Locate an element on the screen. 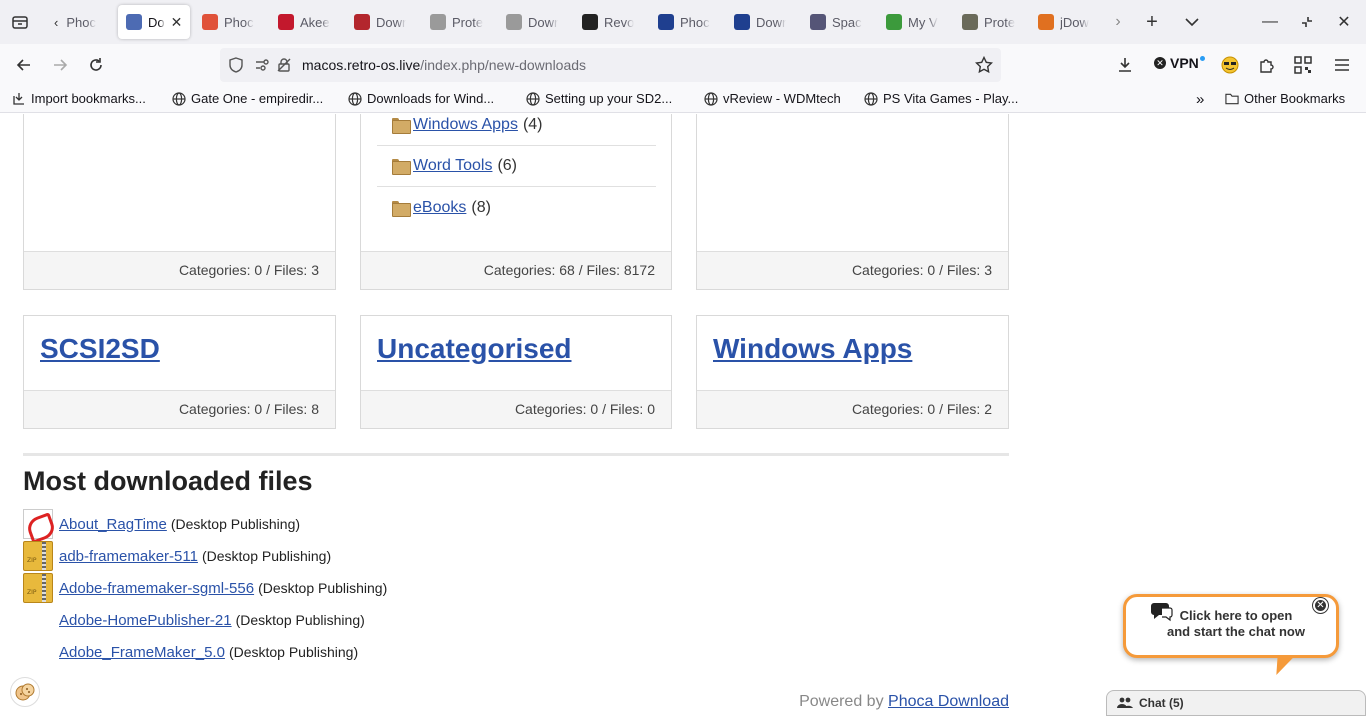 This screenshot has height=716, width=1366. file-category: (Desktop Publishing) is located at coordinates (266, 556).